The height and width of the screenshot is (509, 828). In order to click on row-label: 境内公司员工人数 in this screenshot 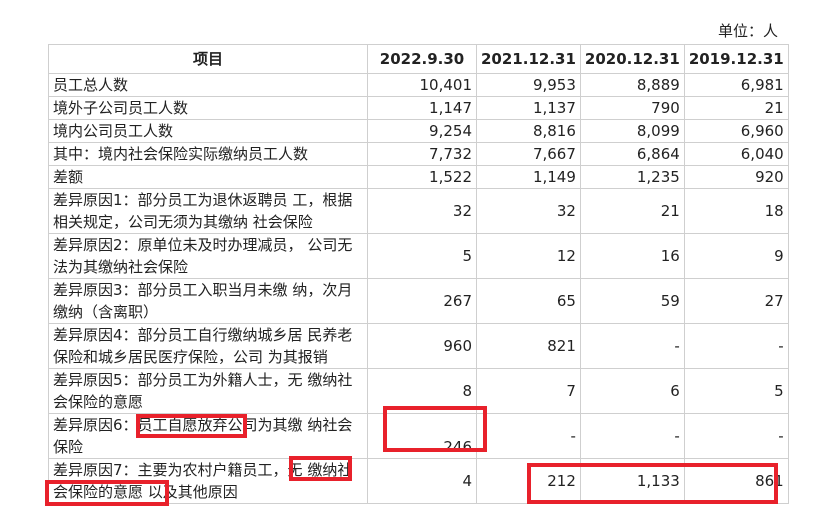, I will do `click(208, 131)`.